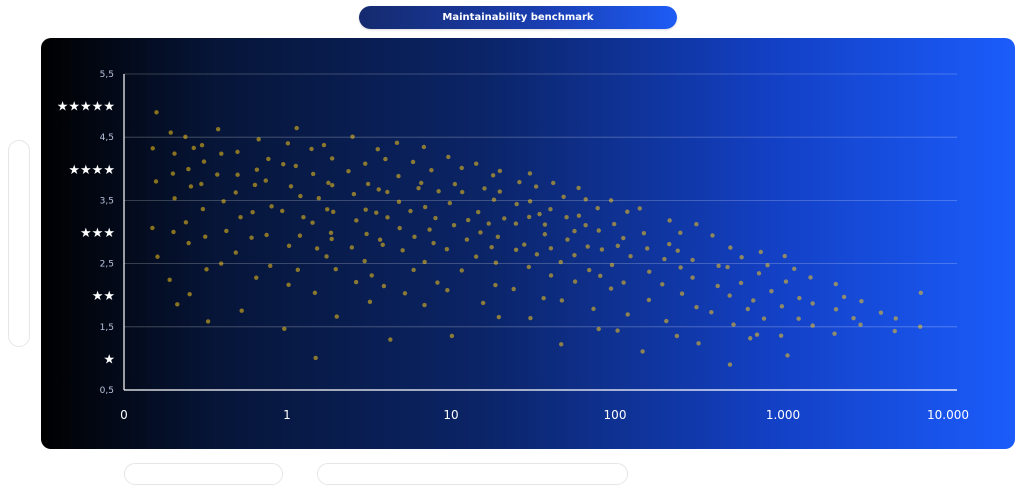 The height and width of the screenshot is (496, 1024). What do you see at coordinates (19, 243) in the screenshot?
I see `side-panel-handle` at bounding box center [19, 243].